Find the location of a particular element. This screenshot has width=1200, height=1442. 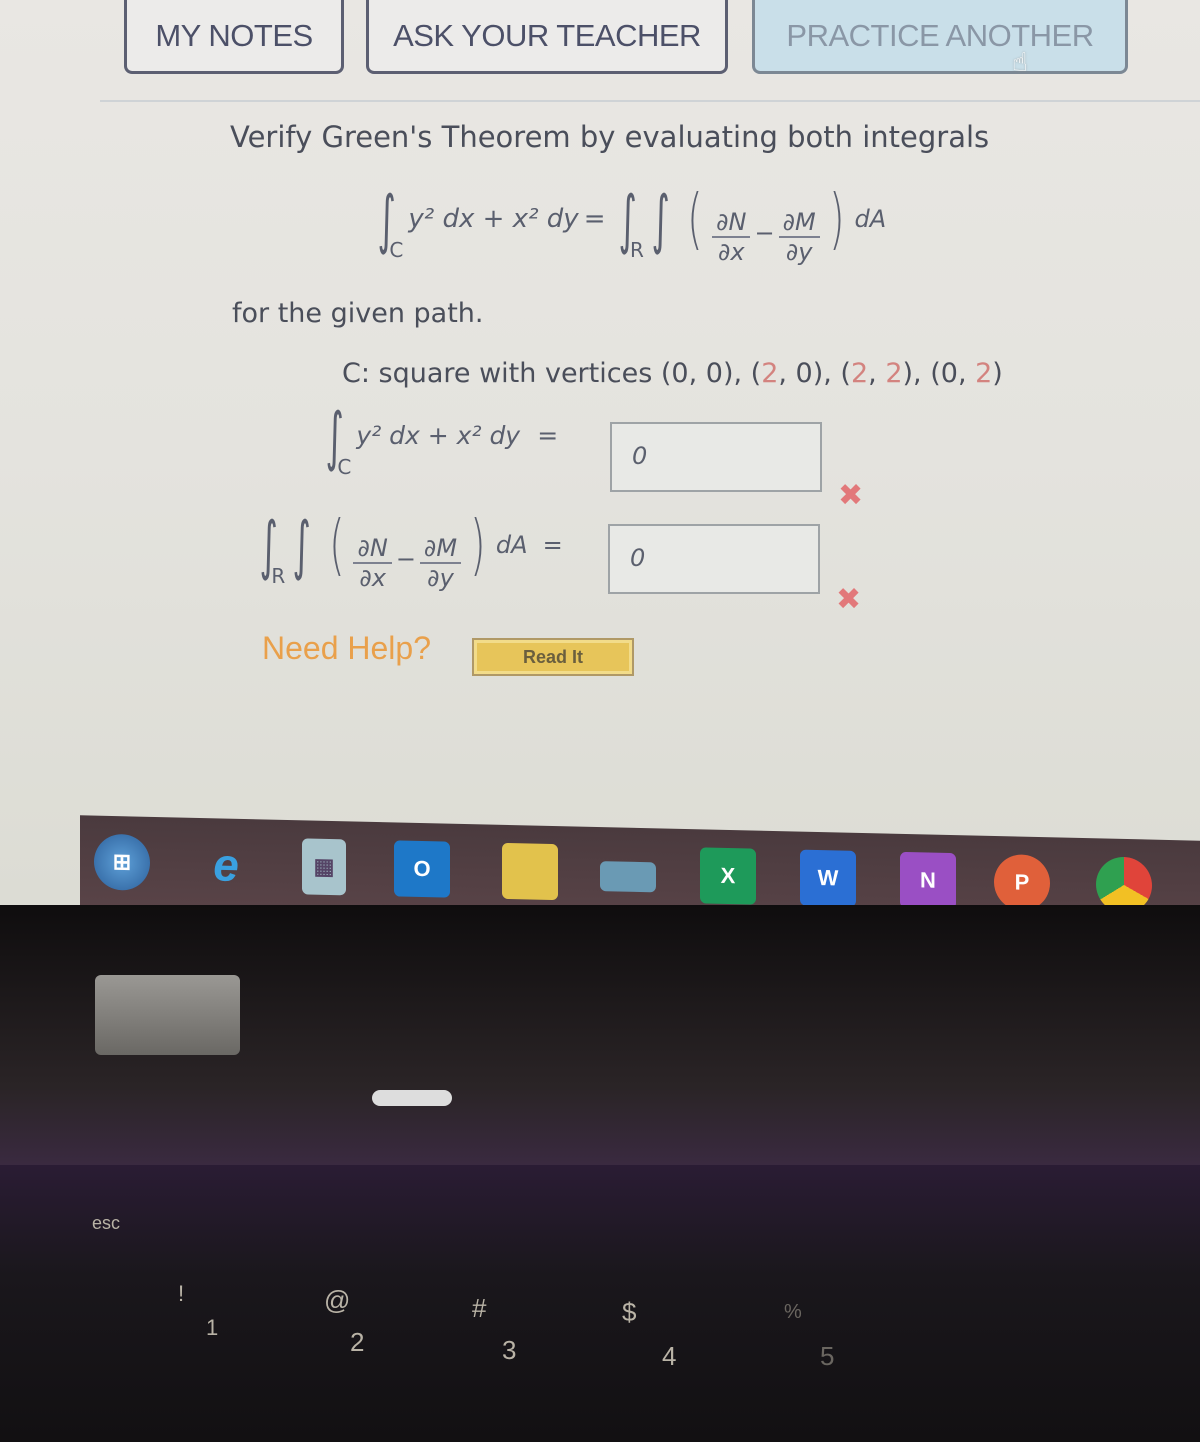

line-integral-label: ∫C y² dx + x² dy = is located at coordinates (442, 439).